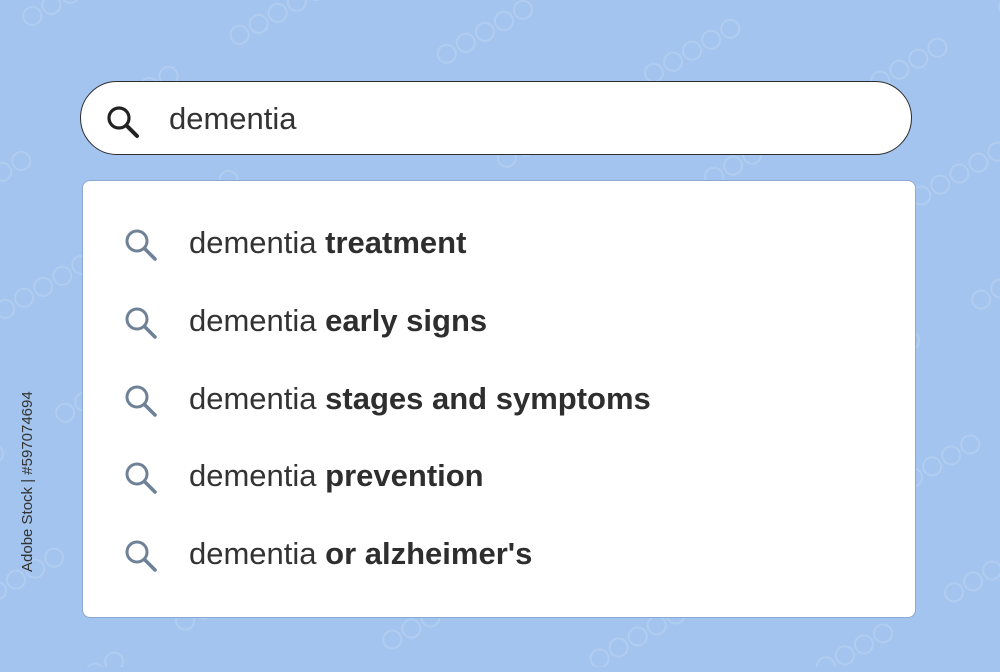  I want to click on suggestion-completion: or alzheimer's, so click(429, 553).